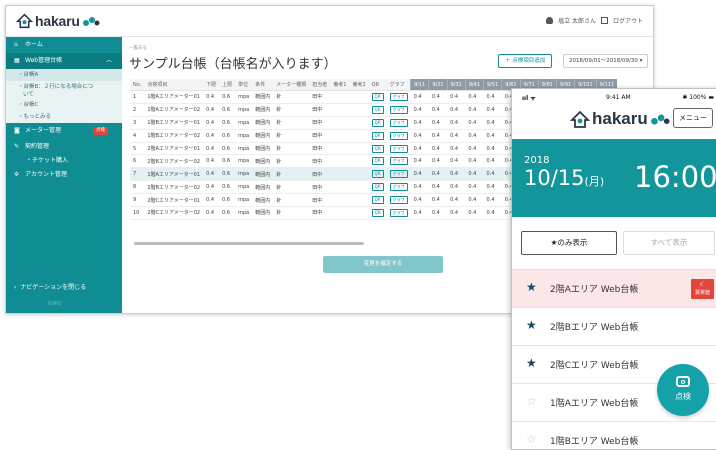 This screenshot has height=450, width=716. What do you see at coordinates (604, 20) in the screenshot?
I see `logout-icon` at bounding box center [604, 20].